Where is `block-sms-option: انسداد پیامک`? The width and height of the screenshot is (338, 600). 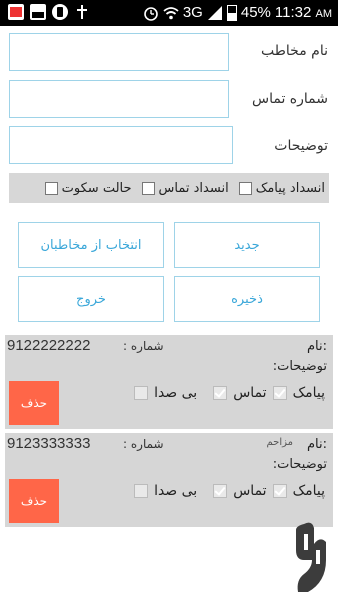
block-sms-option: انسداد پیامک is located at coordinates (281, 188).